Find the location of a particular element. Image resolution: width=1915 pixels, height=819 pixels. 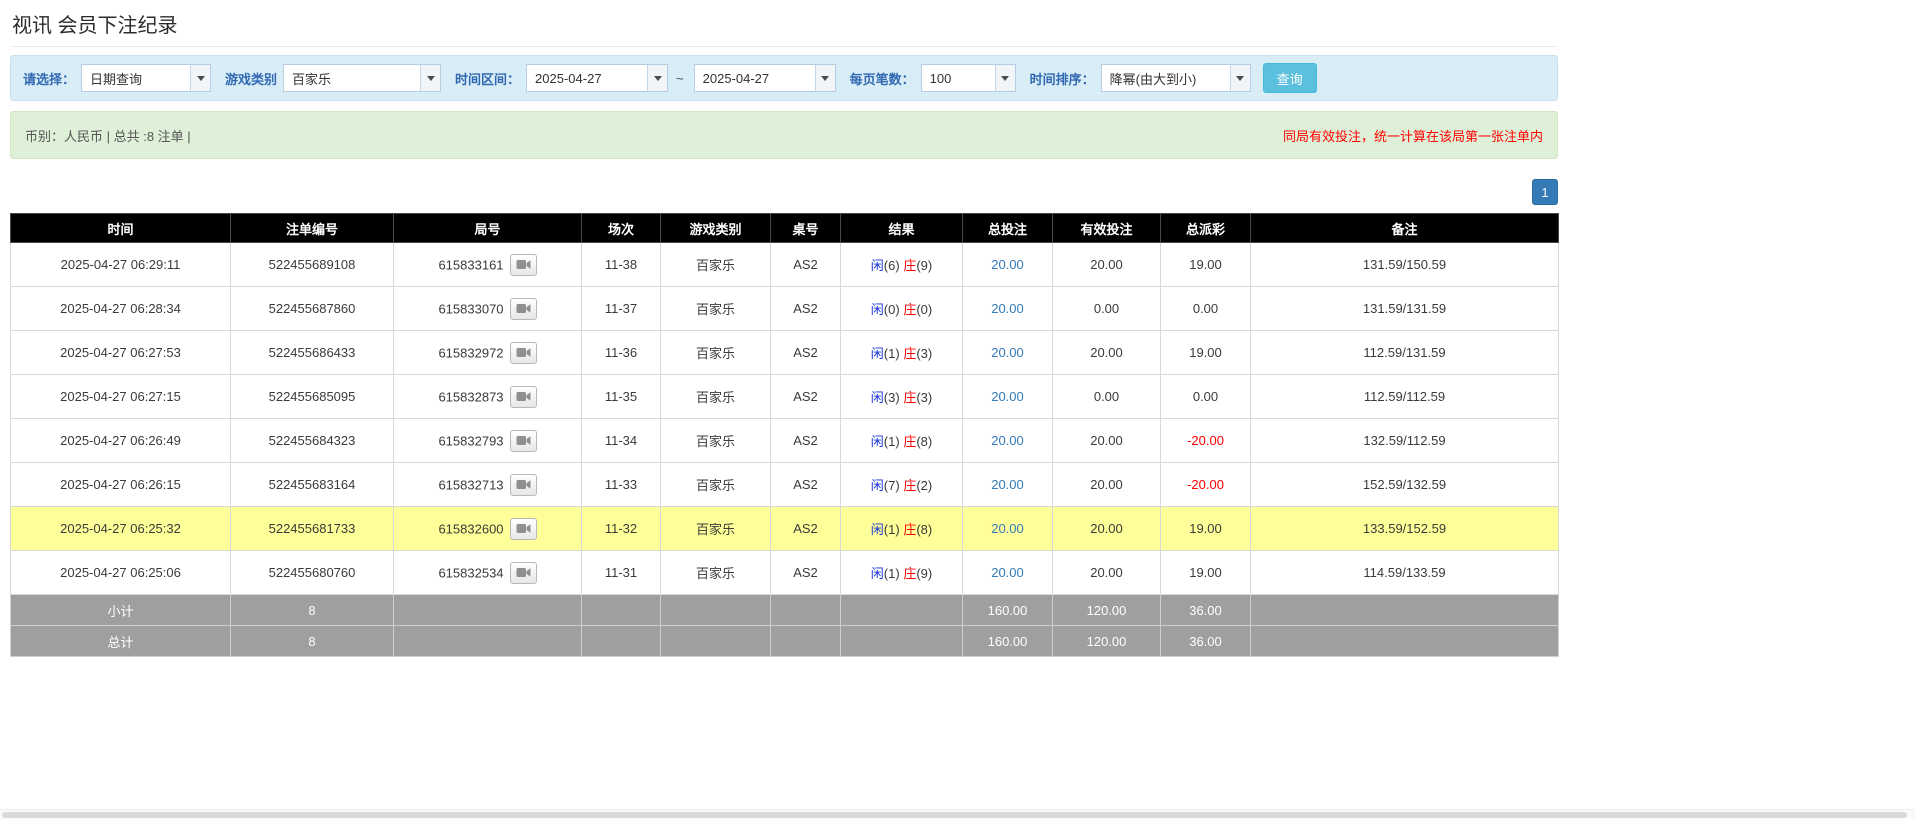

round-id-text: 615832534 is located at coordinates (471, 572).